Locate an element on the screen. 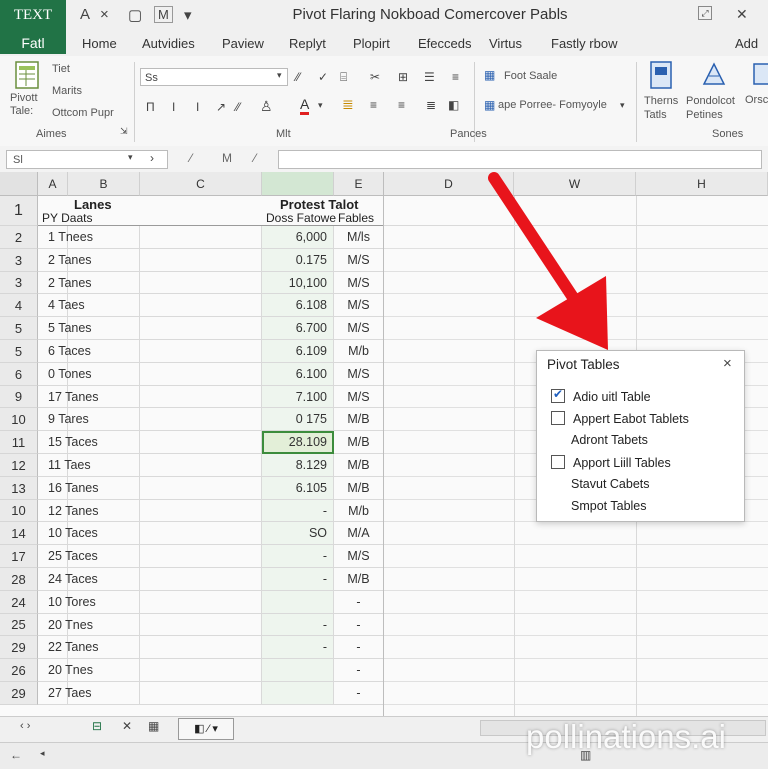 The height and width of the screenshot is (769, 768). tab-fastly: Fastly rbow is located at coordinates (584, 43).